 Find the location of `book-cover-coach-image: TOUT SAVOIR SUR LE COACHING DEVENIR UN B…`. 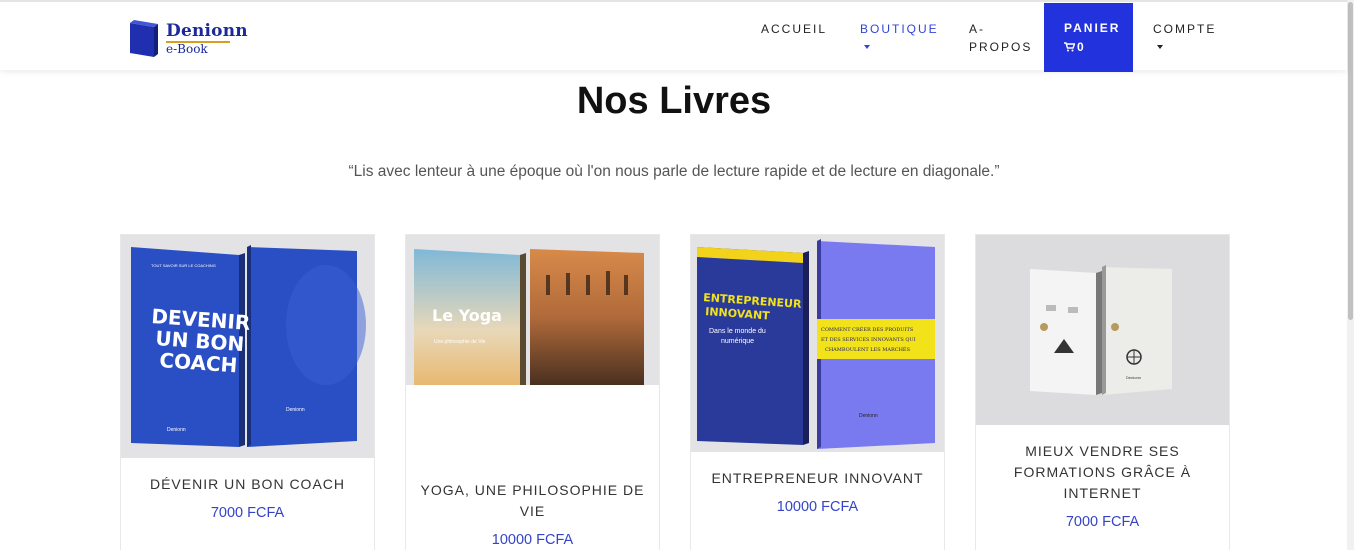

book-cover-coach-image: TOUT SAVOIR SUR LE COACHING DEVENIR UN B… is located at coordinates (247, 346).